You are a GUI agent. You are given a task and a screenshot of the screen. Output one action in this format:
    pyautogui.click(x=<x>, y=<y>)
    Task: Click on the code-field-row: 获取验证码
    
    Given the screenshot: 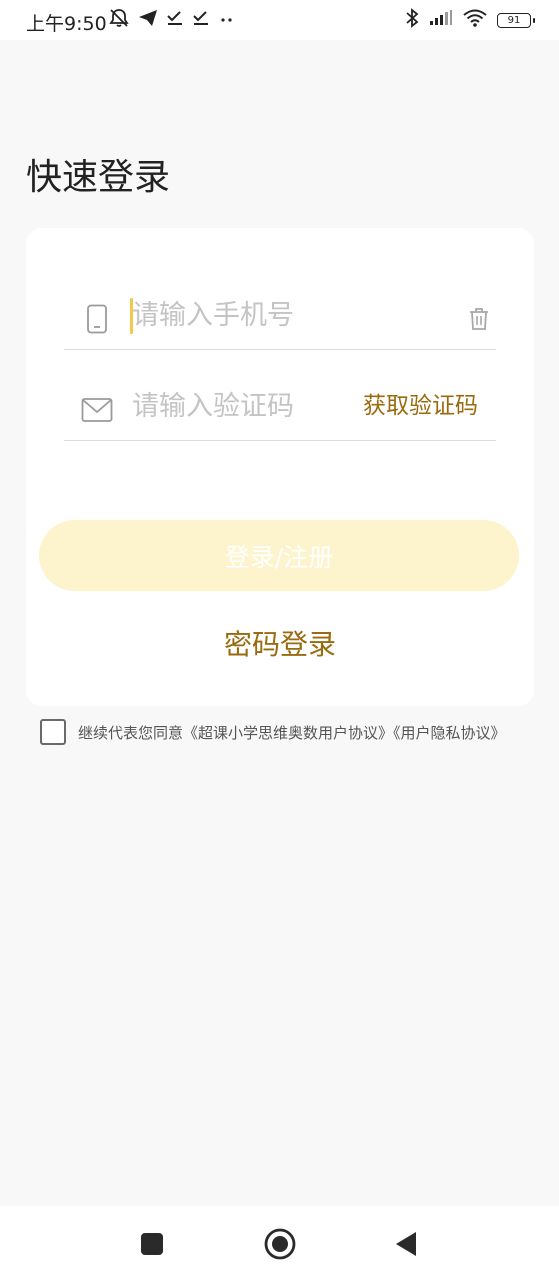 What is the action you would take?
    pyautogui.click(x=280, y=406)
    